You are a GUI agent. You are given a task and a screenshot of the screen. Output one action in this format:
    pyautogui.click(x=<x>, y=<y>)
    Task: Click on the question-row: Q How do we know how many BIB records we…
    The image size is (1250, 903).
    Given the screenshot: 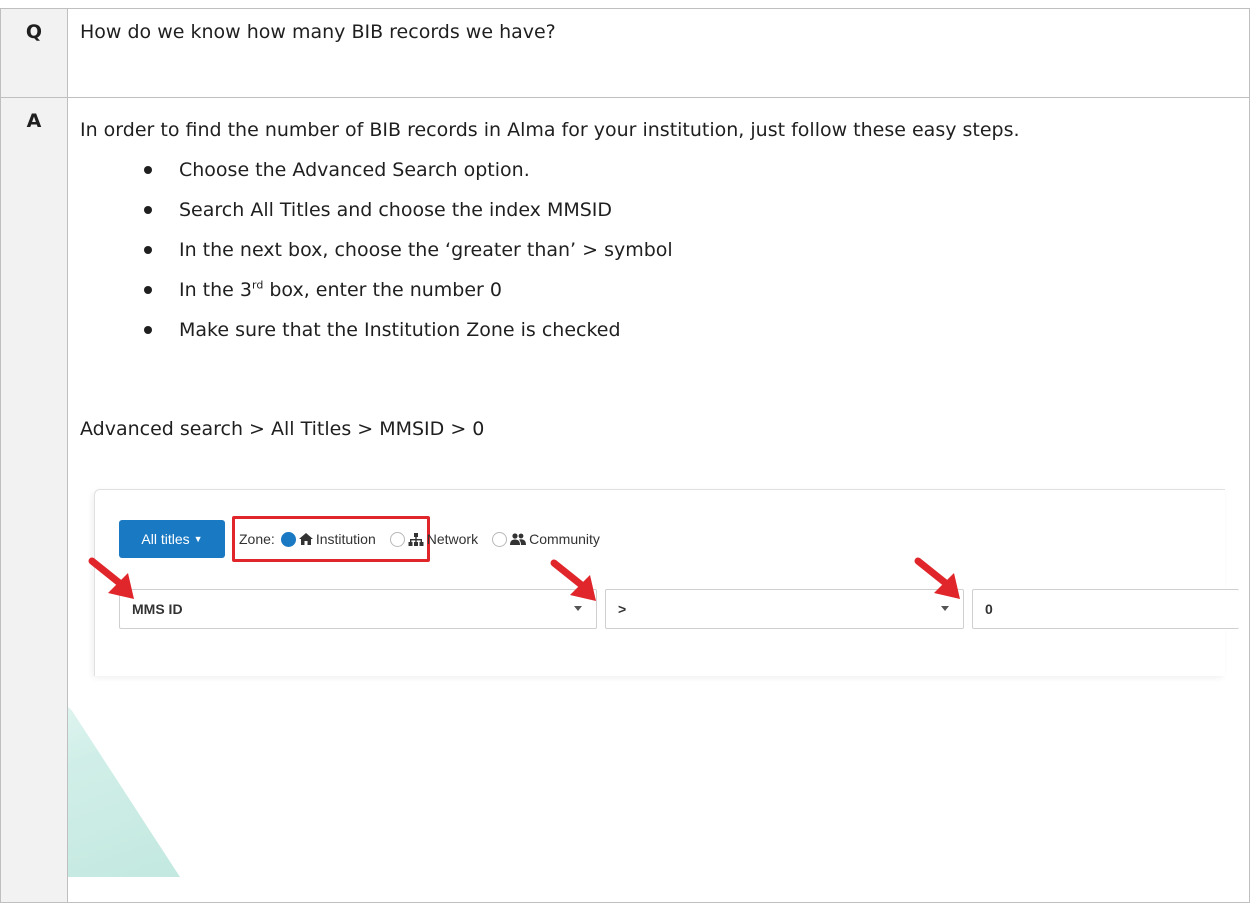 What is the action you would take?
    pyautogui.click(x=625, y=53)
    